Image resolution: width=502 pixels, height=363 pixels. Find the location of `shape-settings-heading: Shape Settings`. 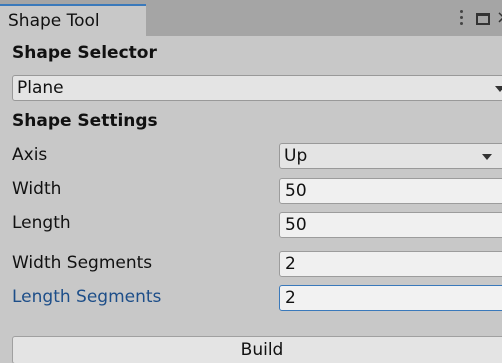

shape-settings-heading: Shape Settings is located at coordinates (85, 121).